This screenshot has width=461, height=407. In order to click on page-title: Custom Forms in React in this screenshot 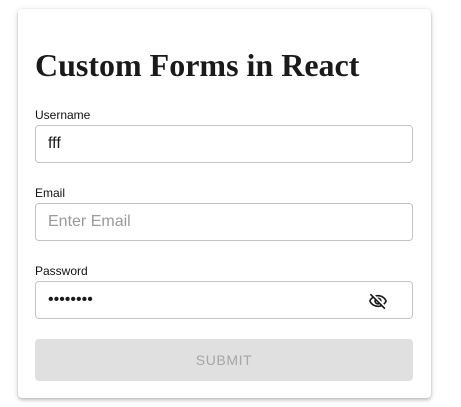, I will do `click(197, 65)`.